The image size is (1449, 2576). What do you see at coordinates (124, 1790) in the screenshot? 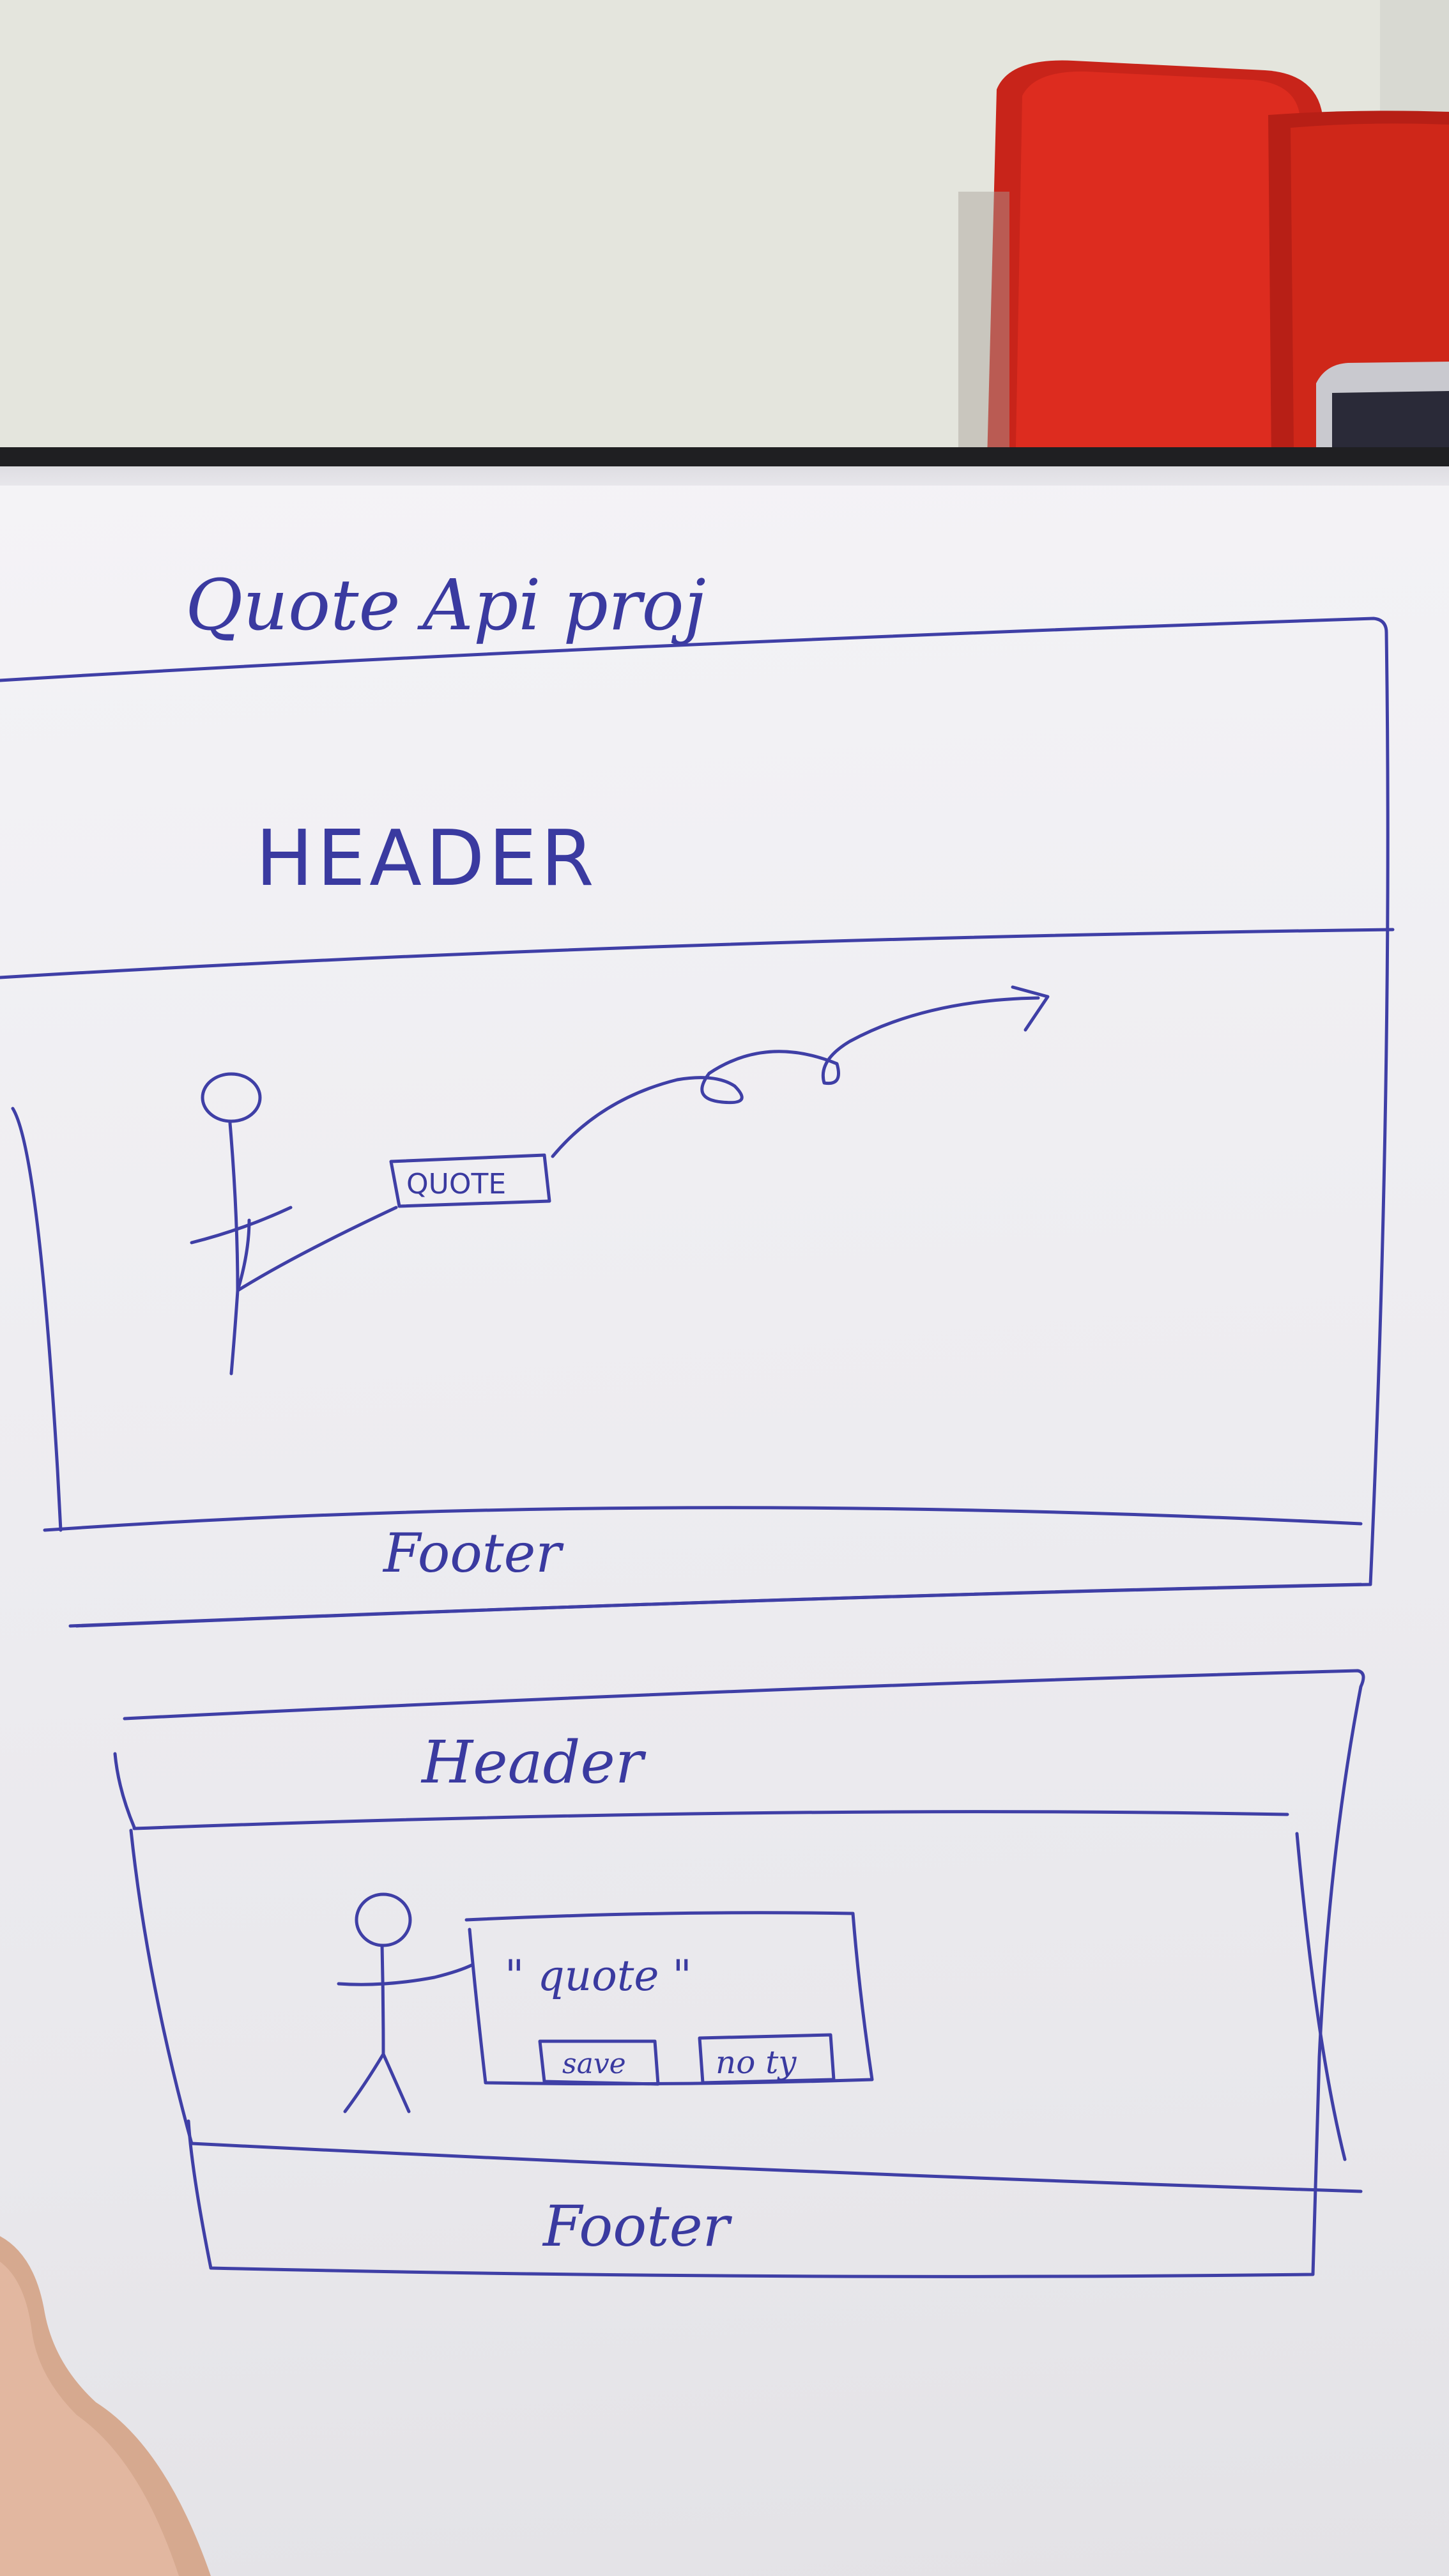
I see `wireframe-2-top-edge` at bounding box center [124, 1790].